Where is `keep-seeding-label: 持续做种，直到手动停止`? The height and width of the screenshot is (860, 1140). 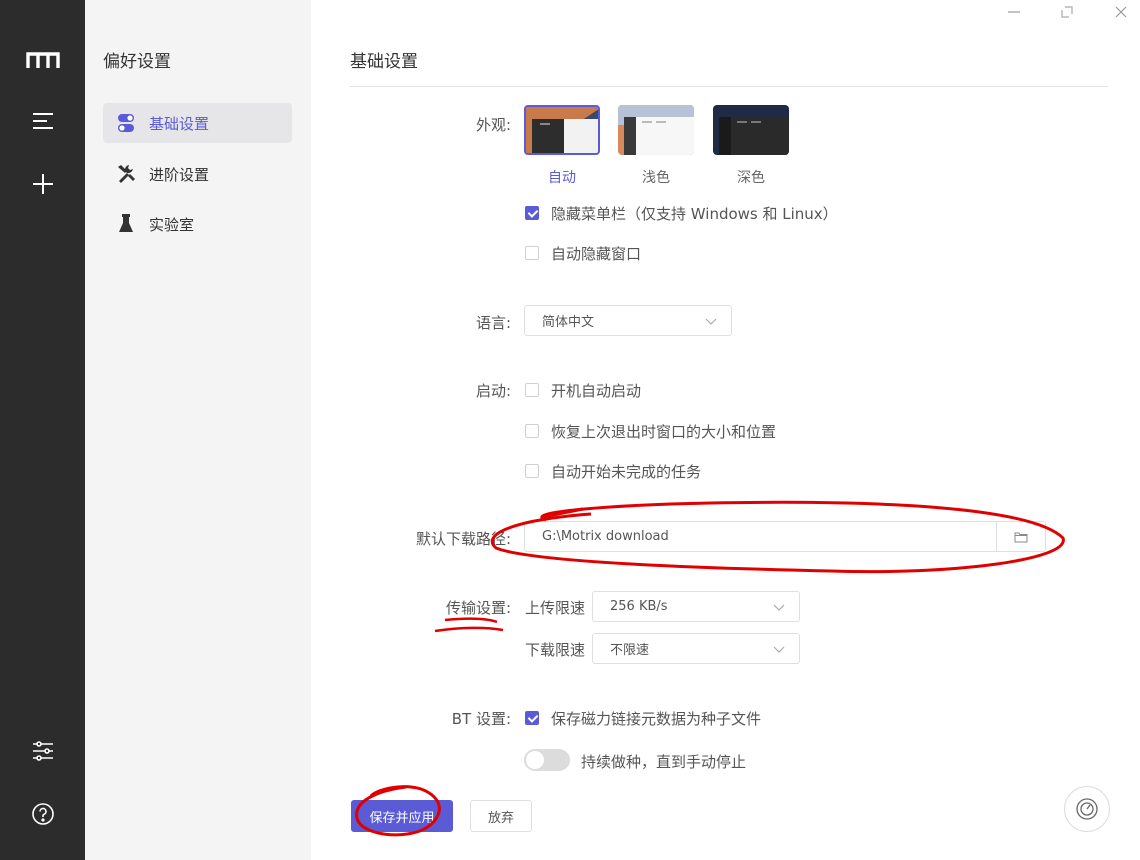 keep-seeding-label: 持续做种，直到手动停止 is located at coordinates (664, 762).